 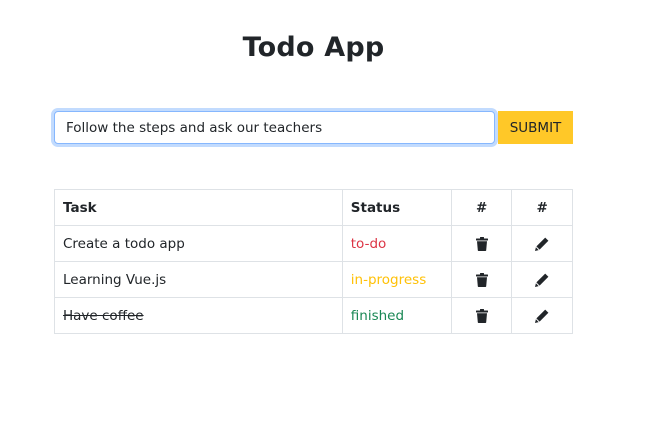 What do you see at coordinates (396, 243) in the screenshot?
I see `task-status: to-do` at bounding box center [396, 243].